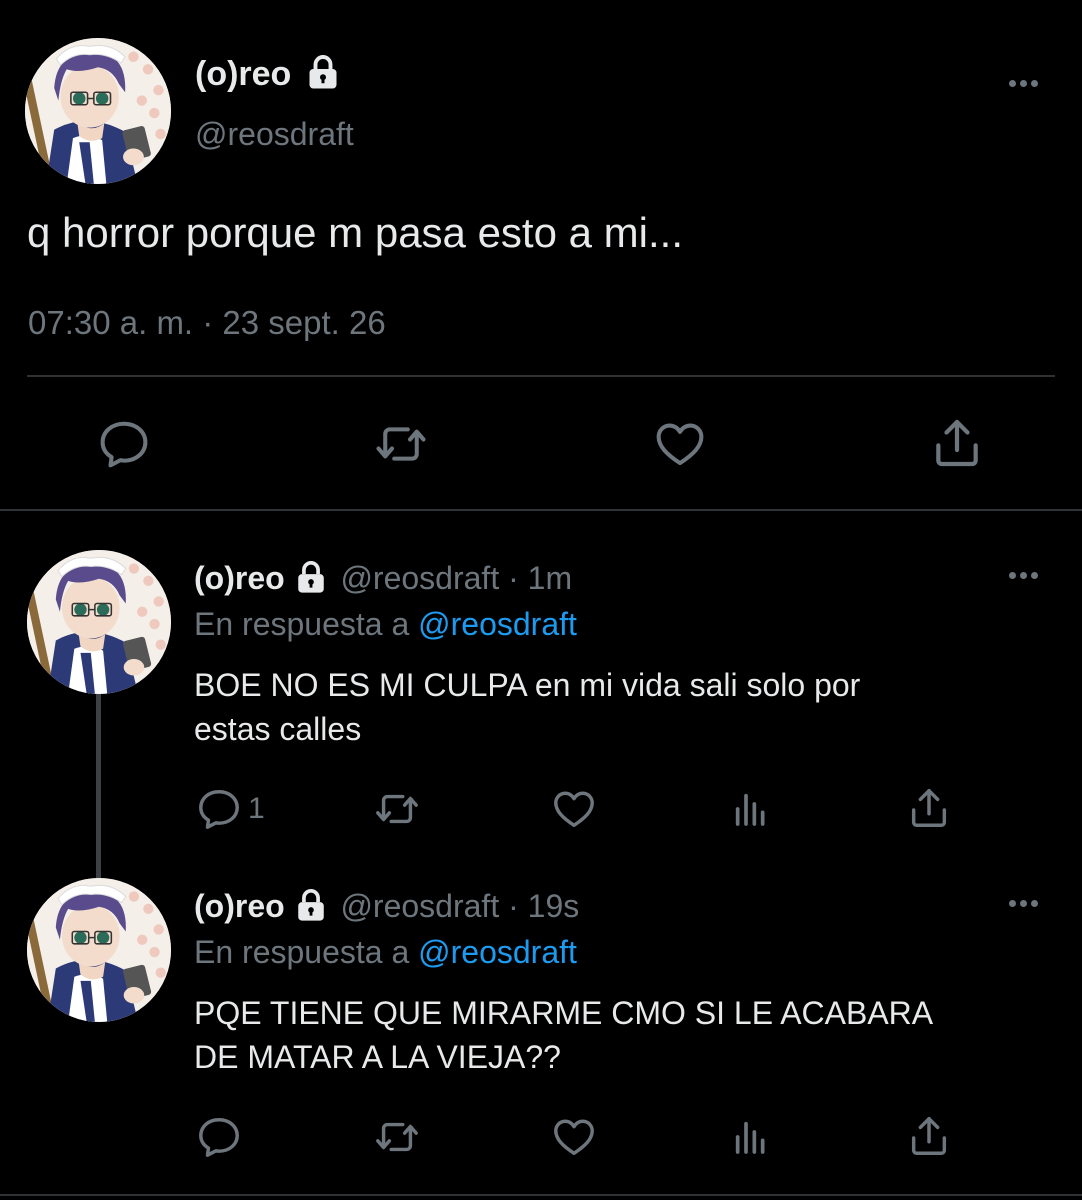 Image resolution: width=1082 pixels, height=1200 pixels. I want to click on main-tweet-display-name: (o)reo, so click(268, 74).